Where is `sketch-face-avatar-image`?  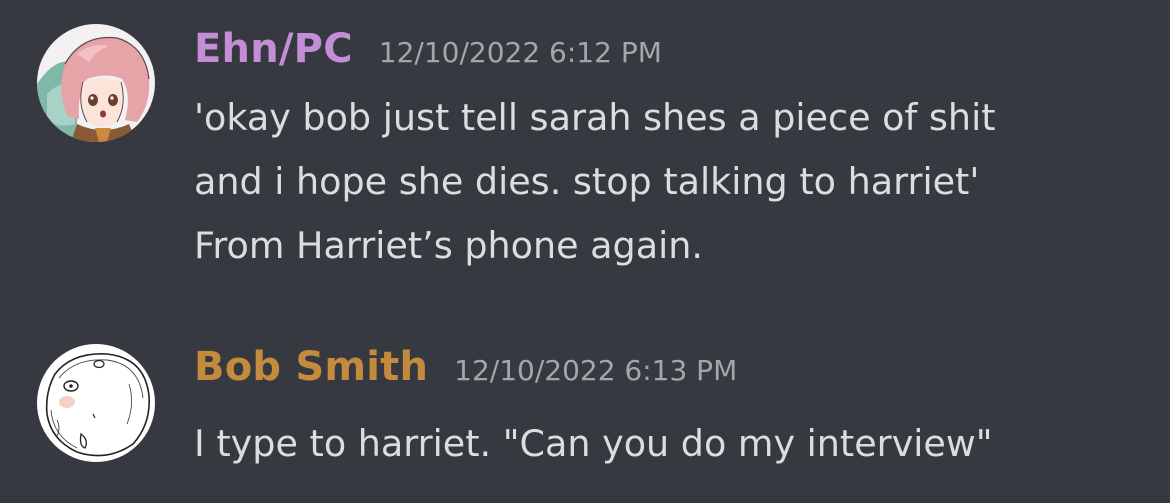
sketch-face-avatar-image is located at coordinates (96, 403).